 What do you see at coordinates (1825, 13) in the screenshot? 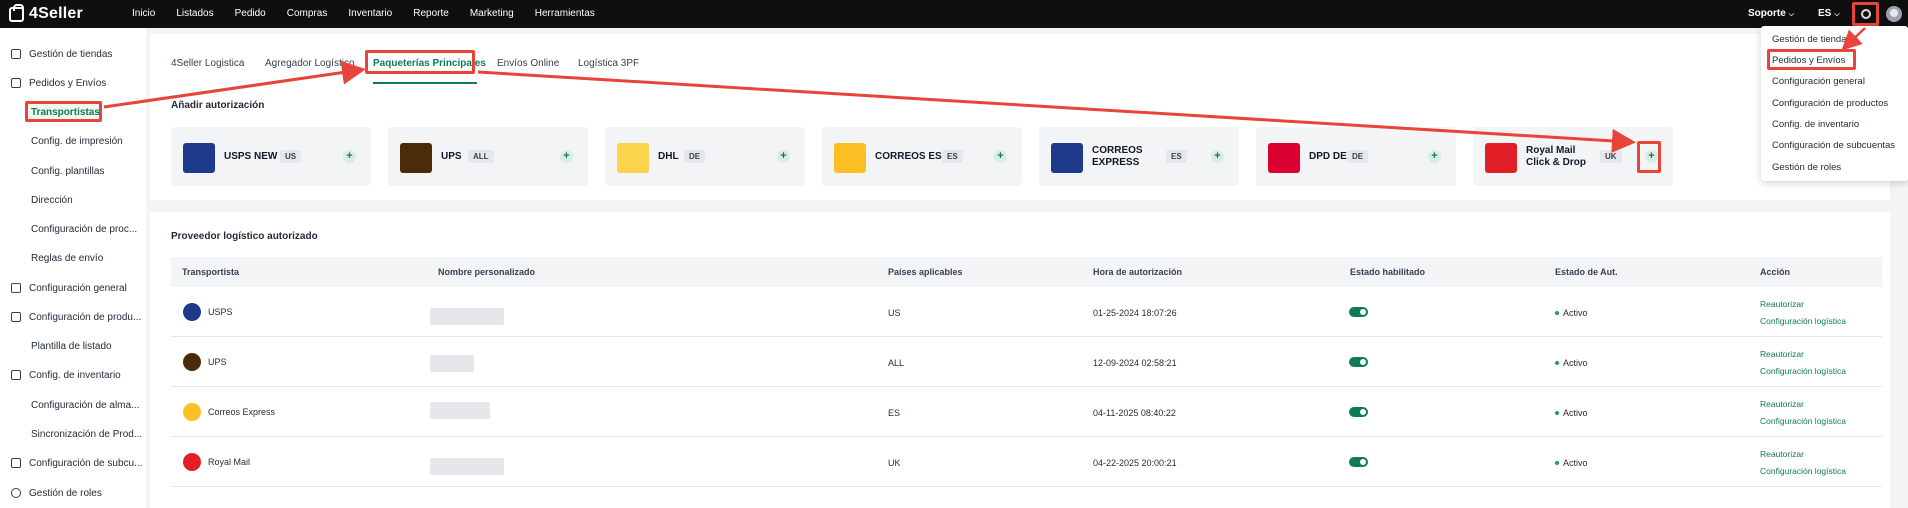
I see `language-label: ES` at bounding box center [1825, 13].